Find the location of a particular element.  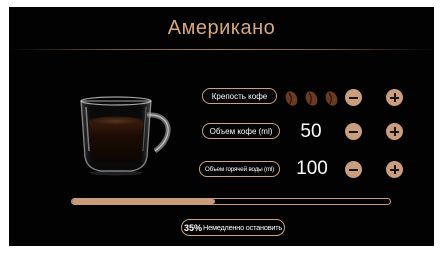

coffee-volume-decrease-button is located at coordinates (353, 131).